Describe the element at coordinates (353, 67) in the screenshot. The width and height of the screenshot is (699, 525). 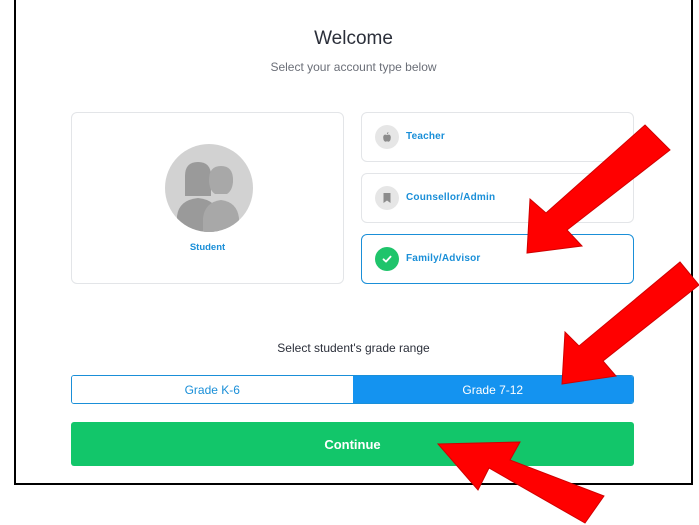
I see `page-subtitle: Select your account type below` at that location.